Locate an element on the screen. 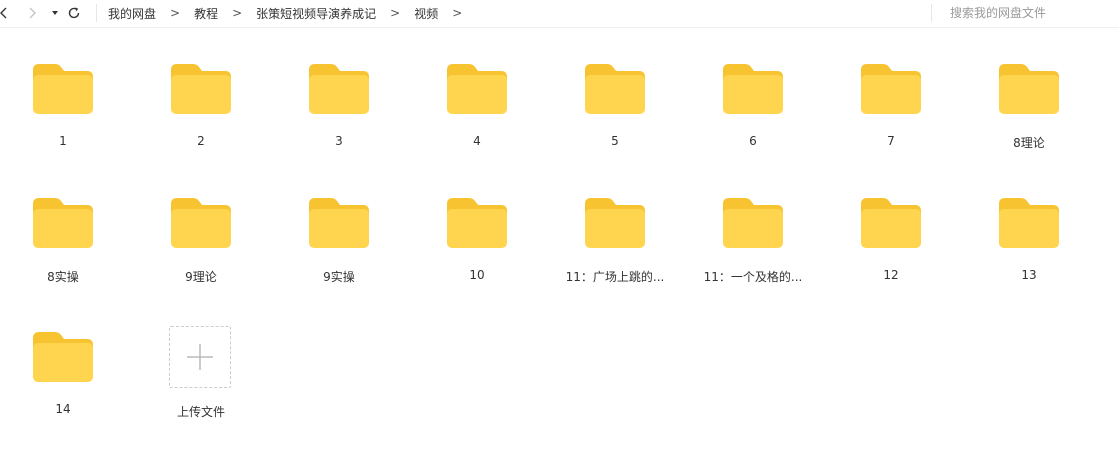  upload-button is located at coordinates (200, 357).